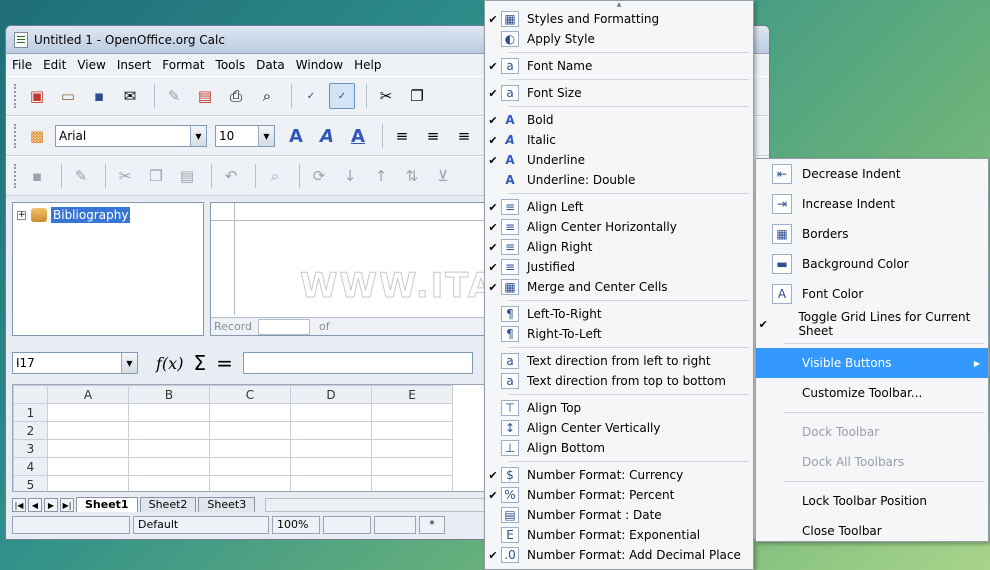 The height and width of the screenshot is (570, 990). I want to click on menu-item-currency: ✔ $ Number Format: Currency, so click(619, 475).